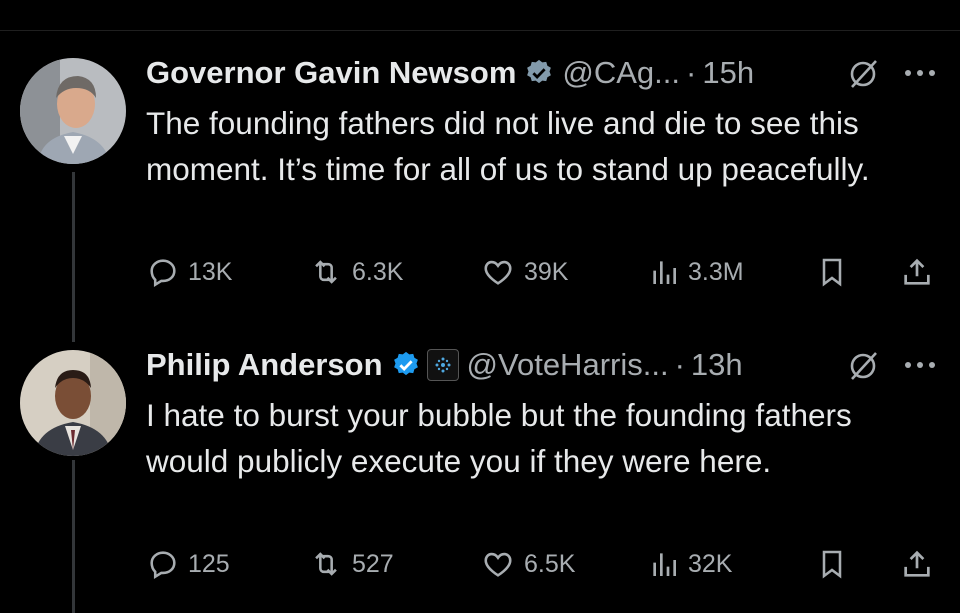 The image size is (960, 613). I want to click on timestamp: 15h, so click(728, 73).